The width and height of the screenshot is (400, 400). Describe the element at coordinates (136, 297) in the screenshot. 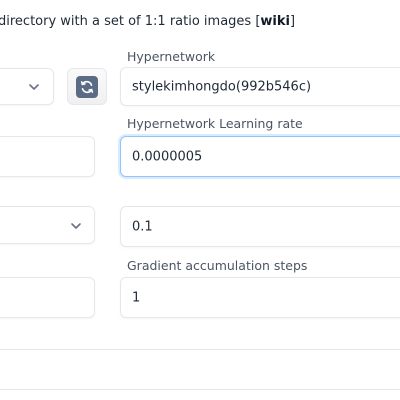

I see `gradient-accumulation-value: 1` at that location.